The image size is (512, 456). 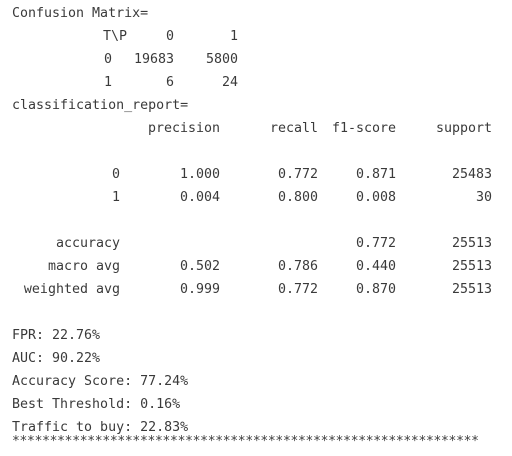 I want to click on recall-value: 0.800, so click(x=297, y=197).